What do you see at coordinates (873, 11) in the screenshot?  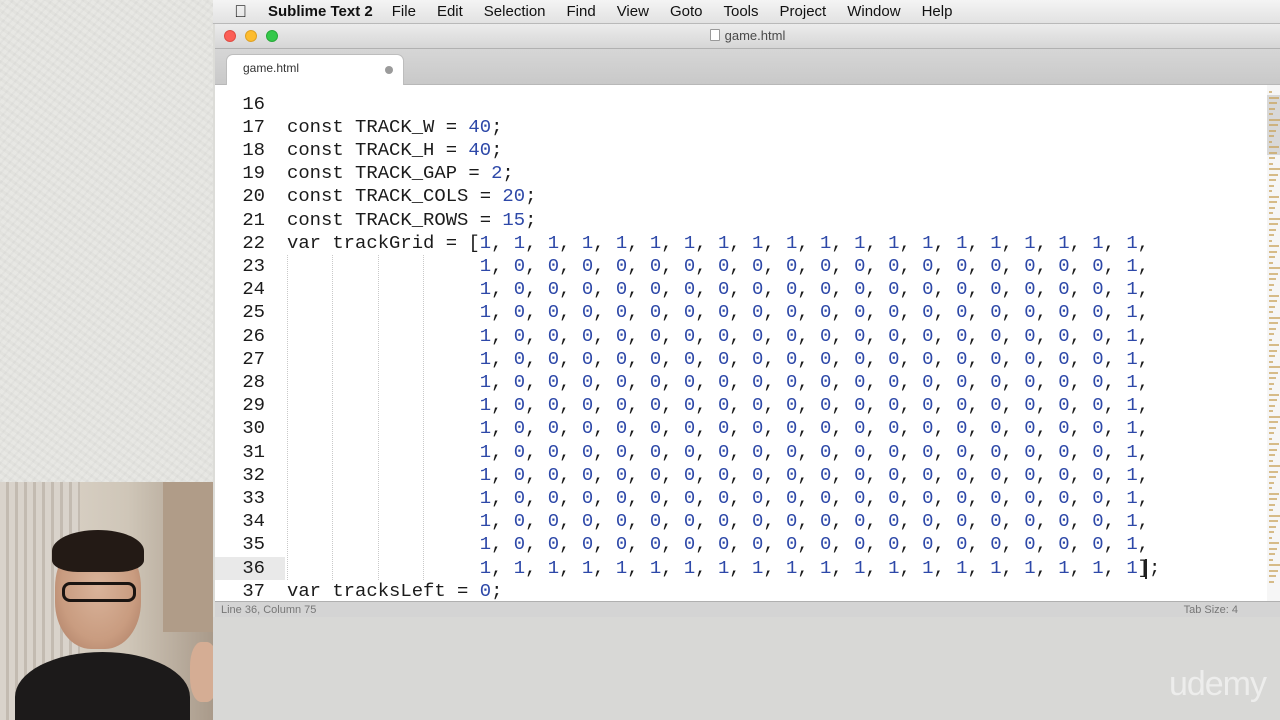 I see `menu-window: Window` at bounding box center [873, 11].